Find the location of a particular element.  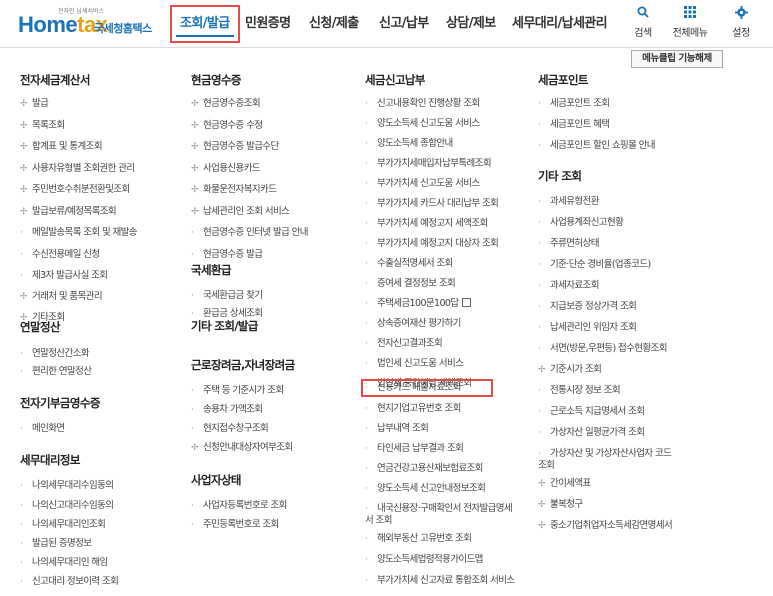

menu-item: · 서면(방문,우편등) 접수현황조회 is located at coordinates (602, 349).